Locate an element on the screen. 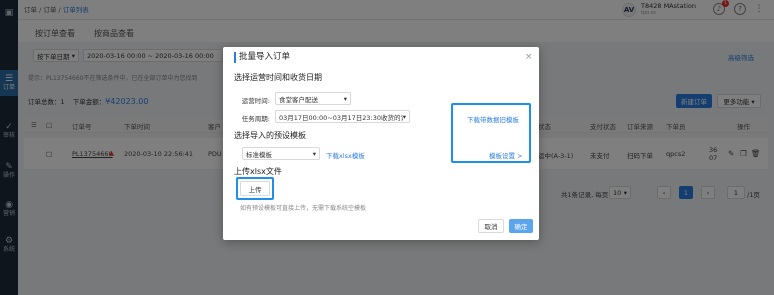 The height and width of the screenshot is (295, 774). op-time-select: 食堂客户配送 ▾ is located at coordinates (313, 98).